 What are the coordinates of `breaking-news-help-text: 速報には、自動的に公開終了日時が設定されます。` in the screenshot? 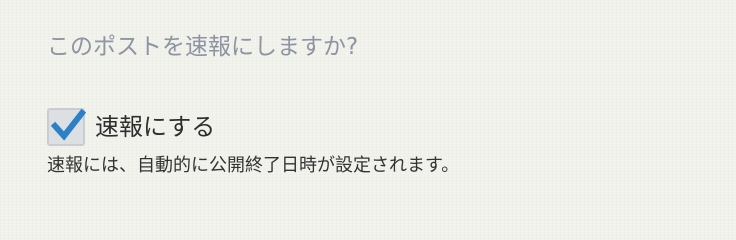 It's located at (253, 165).